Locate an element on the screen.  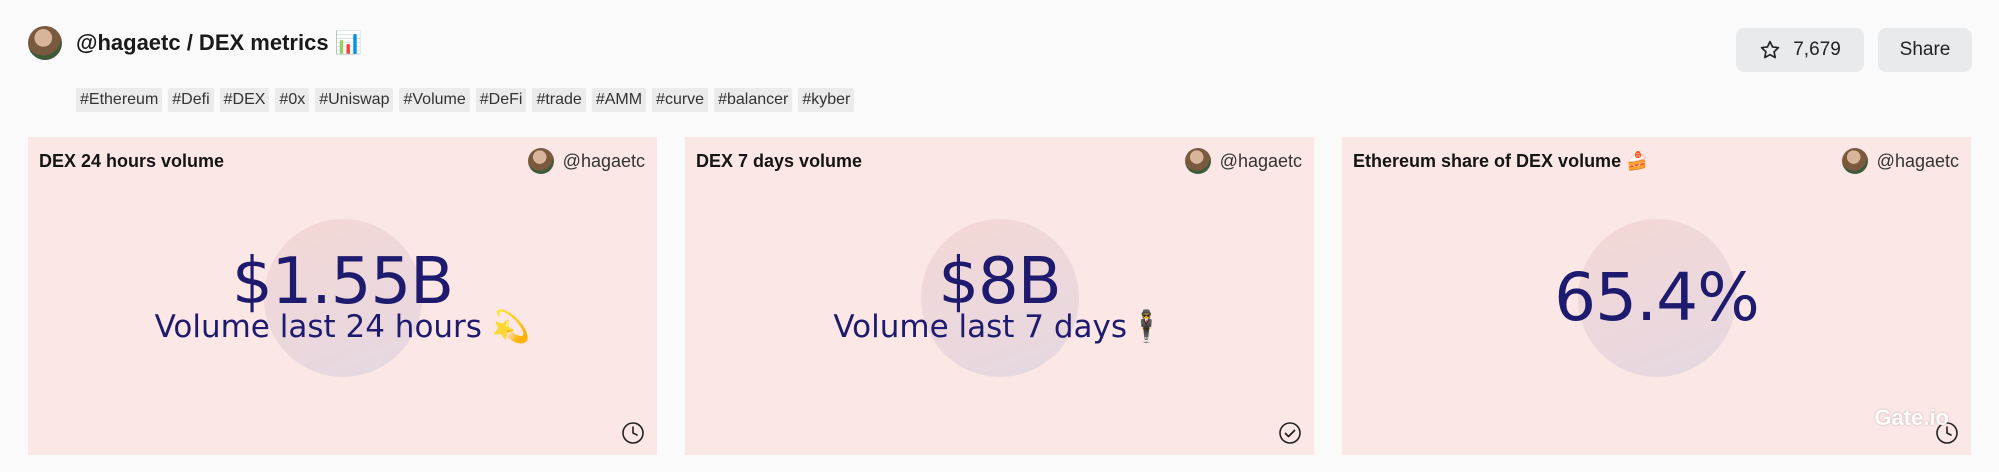
metric-subtitle: Volume last 7 days🕴 is located at coordinates (999, 327).